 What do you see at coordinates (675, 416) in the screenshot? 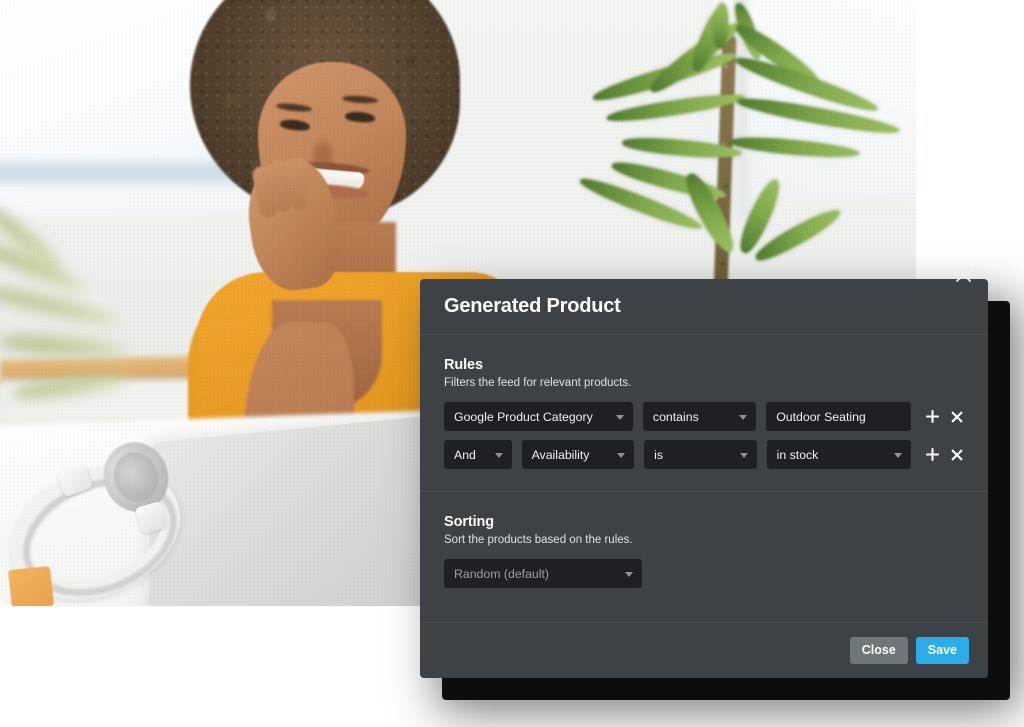
I see `rule-operator-value: contains` at bounding box center [675, 416].